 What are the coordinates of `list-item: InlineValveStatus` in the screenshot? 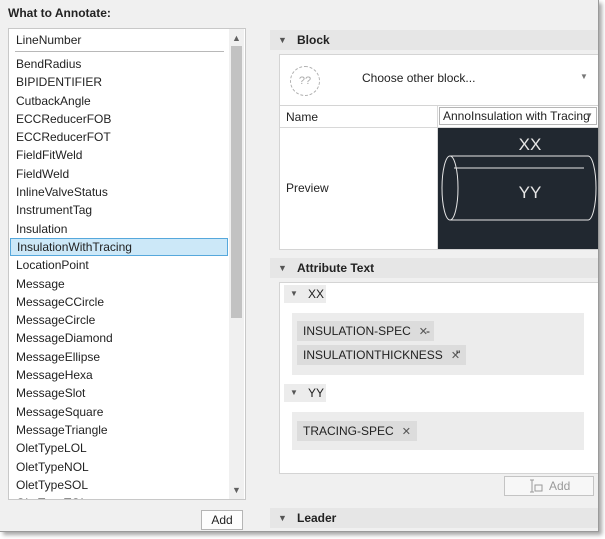 It's located at (119, 192).